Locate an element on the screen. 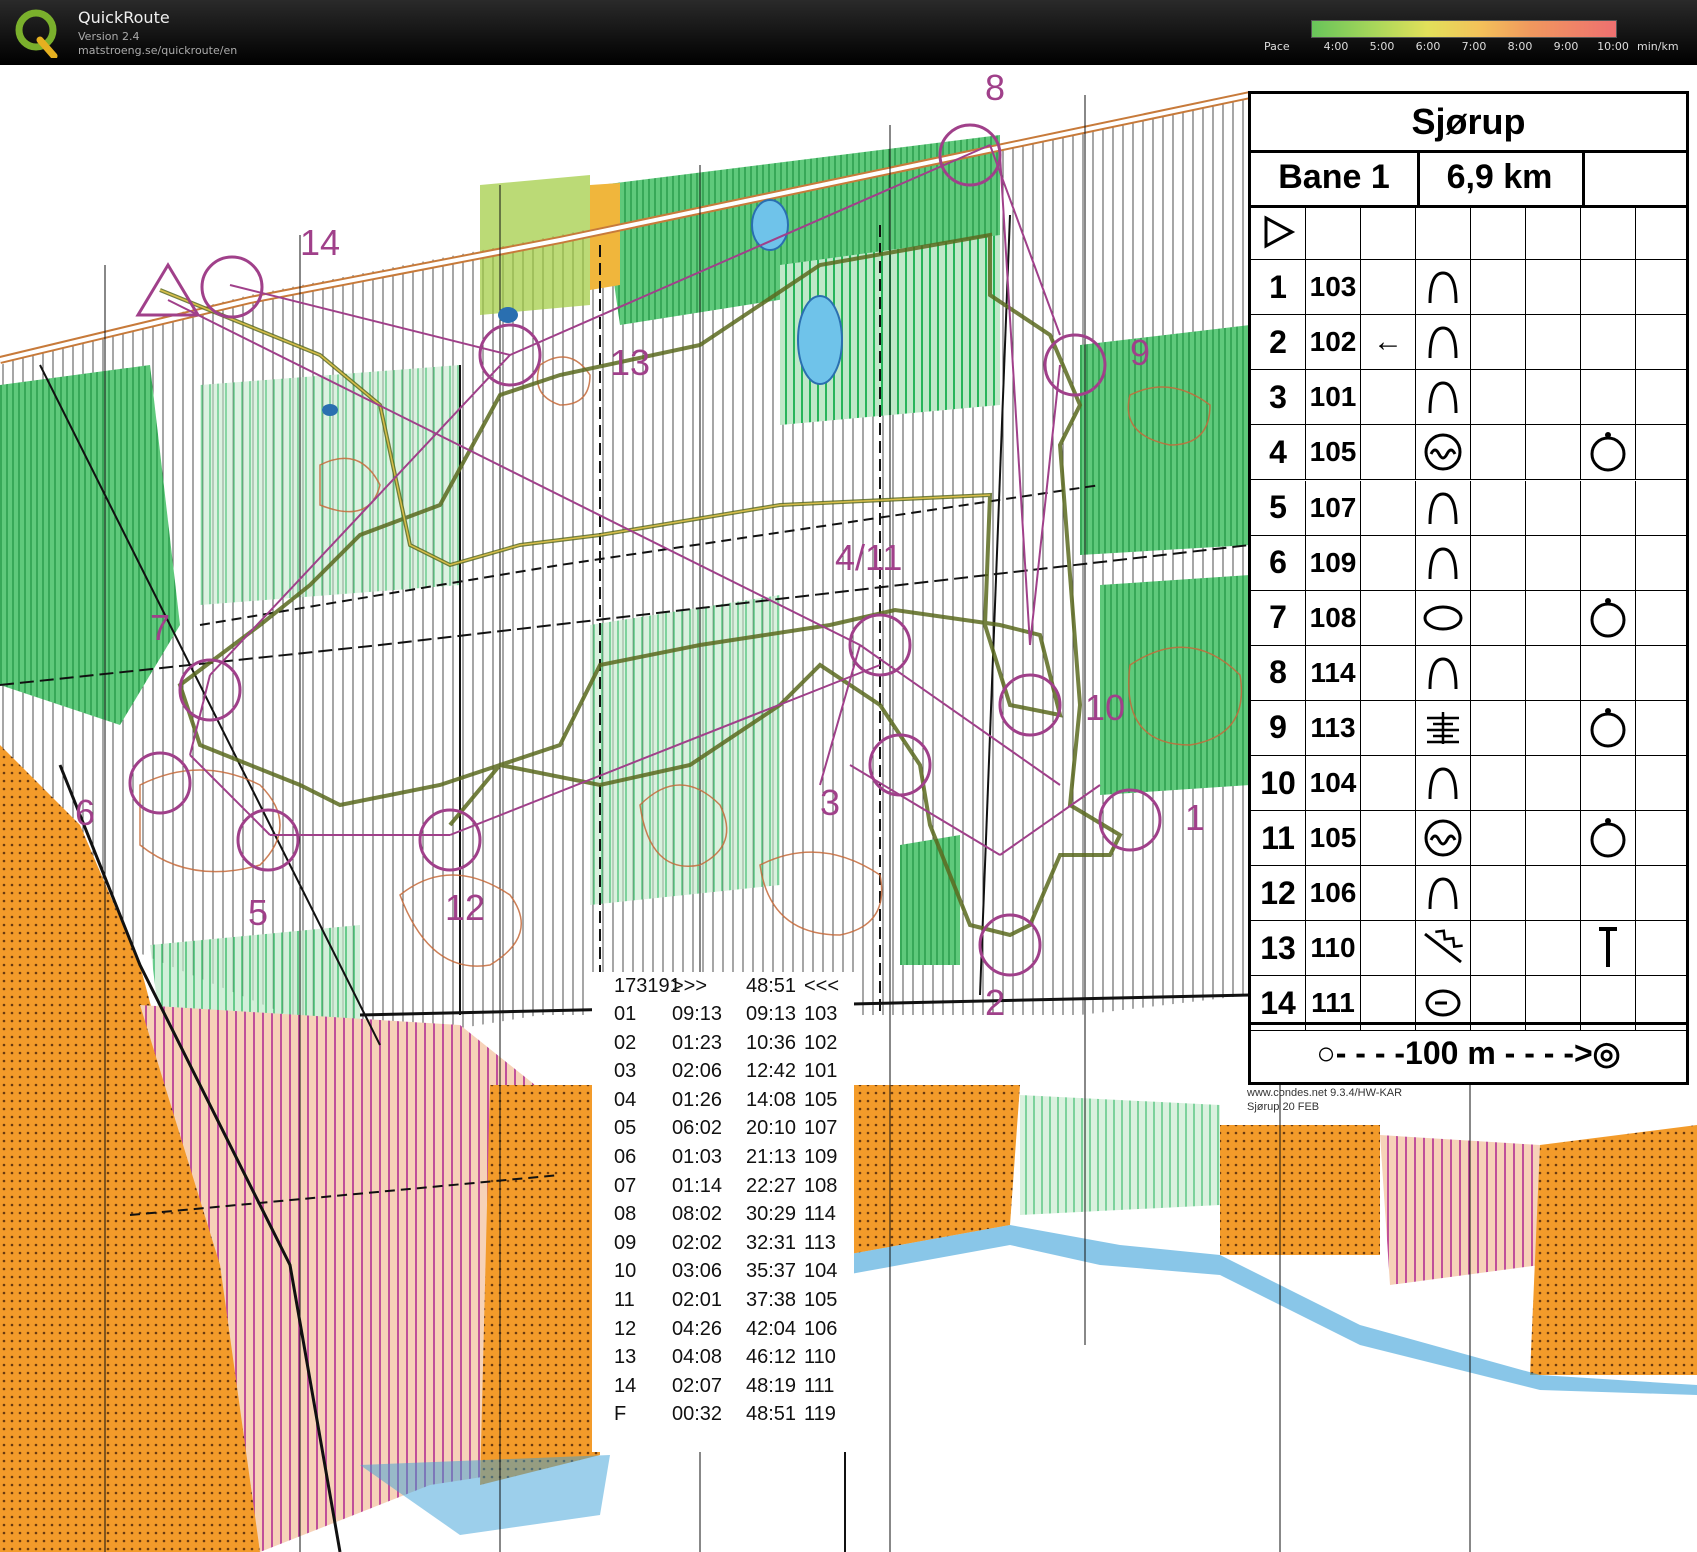  control-row: 1 103 is located at coordinates (1468, 288).